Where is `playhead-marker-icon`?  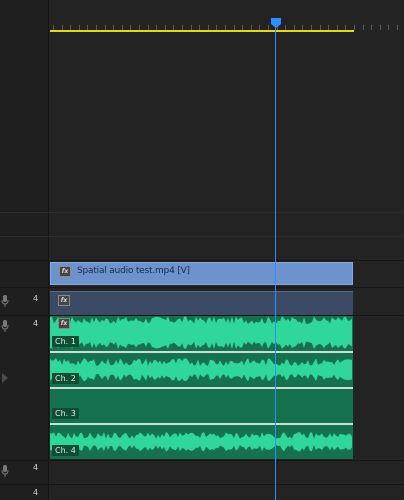 playhead-marker-icon is located at coordinates (276, 23).